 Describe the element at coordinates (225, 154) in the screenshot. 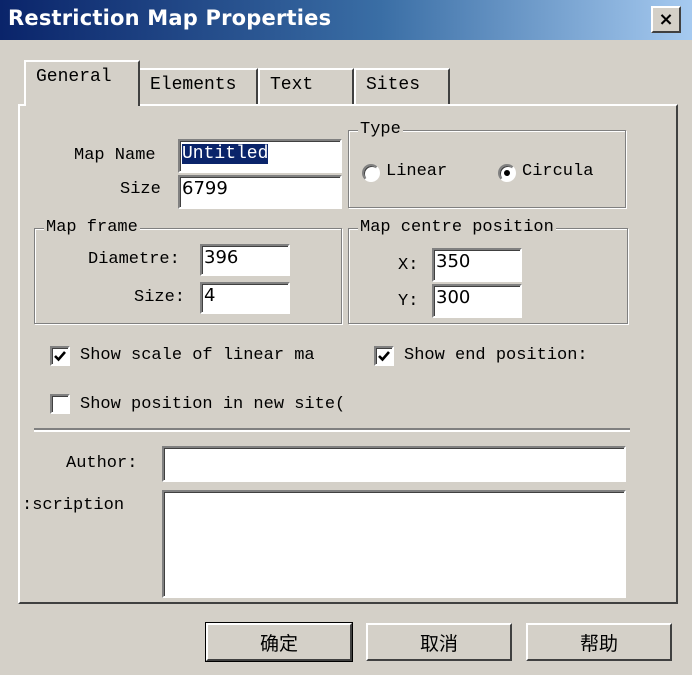

I see `map-name-value: Untitled` at that location.